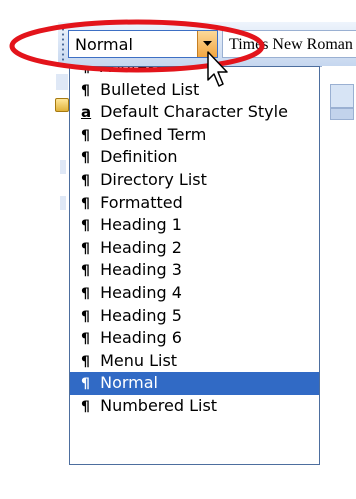 The width and height of the screenshot is (356, 499). I want to click on style-list-item-label: Heading 5, so click(141, 315).